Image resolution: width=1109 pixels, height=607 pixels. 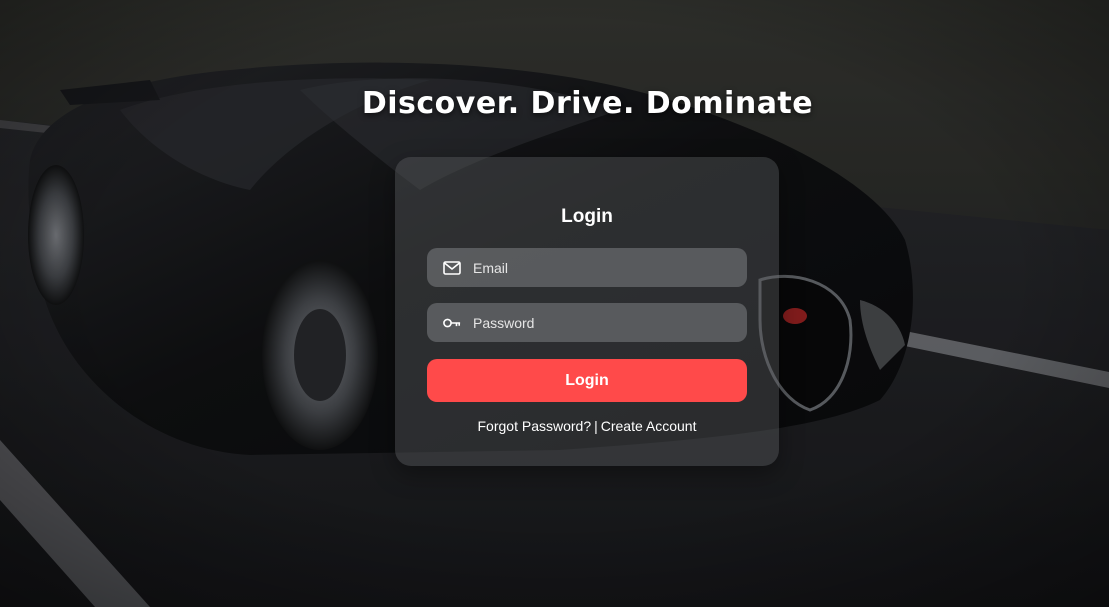 What do you see at coordinates (452, 268) in the screenshot?
I see `mail-icon` at bounding box center [452, 268].